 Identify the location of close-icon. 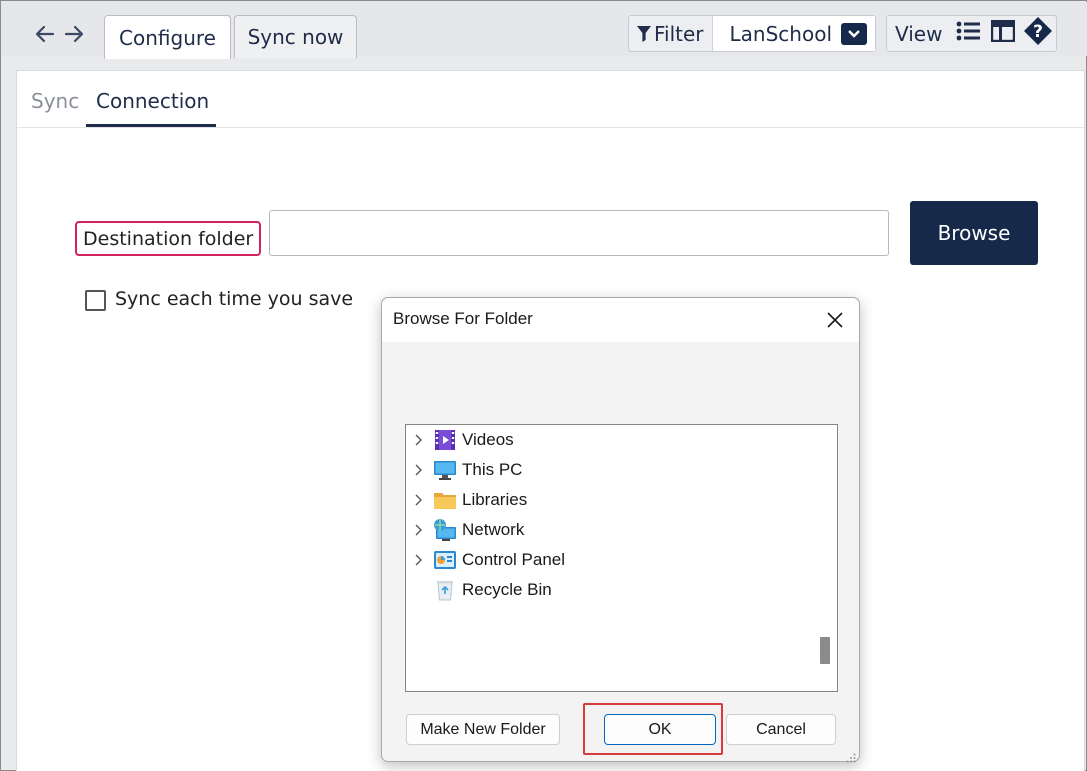
(835, 320).